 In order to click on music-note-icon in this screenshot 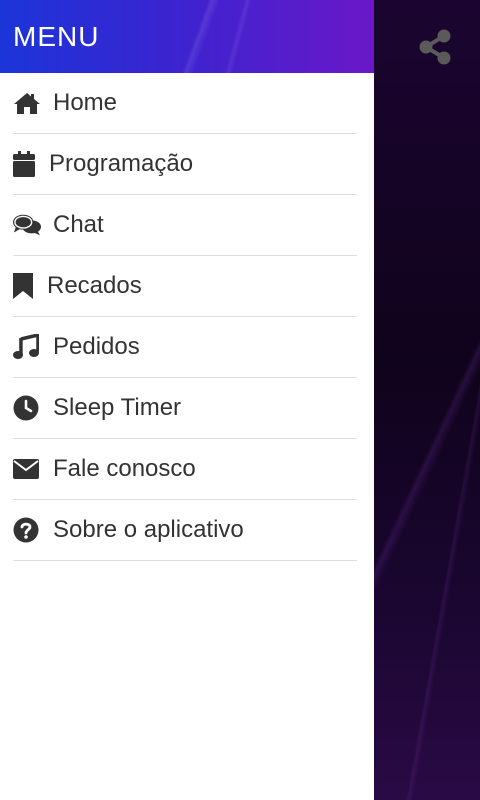, I will do `click(27, 347)`.